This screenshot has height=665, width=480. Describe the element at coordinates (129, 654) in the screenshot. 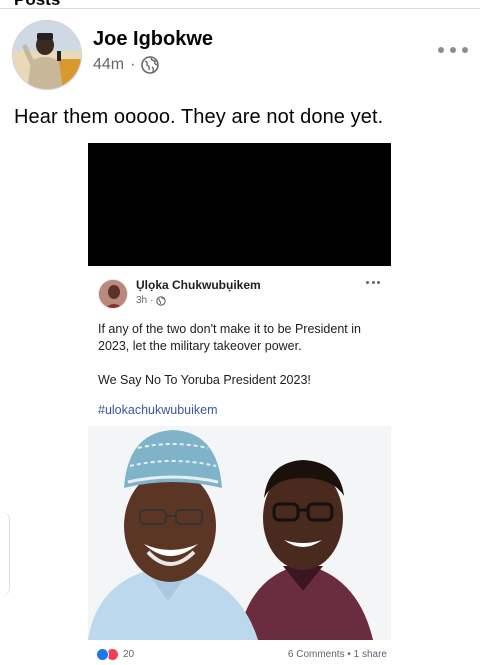

I see `reaction-count: 20` at that location.